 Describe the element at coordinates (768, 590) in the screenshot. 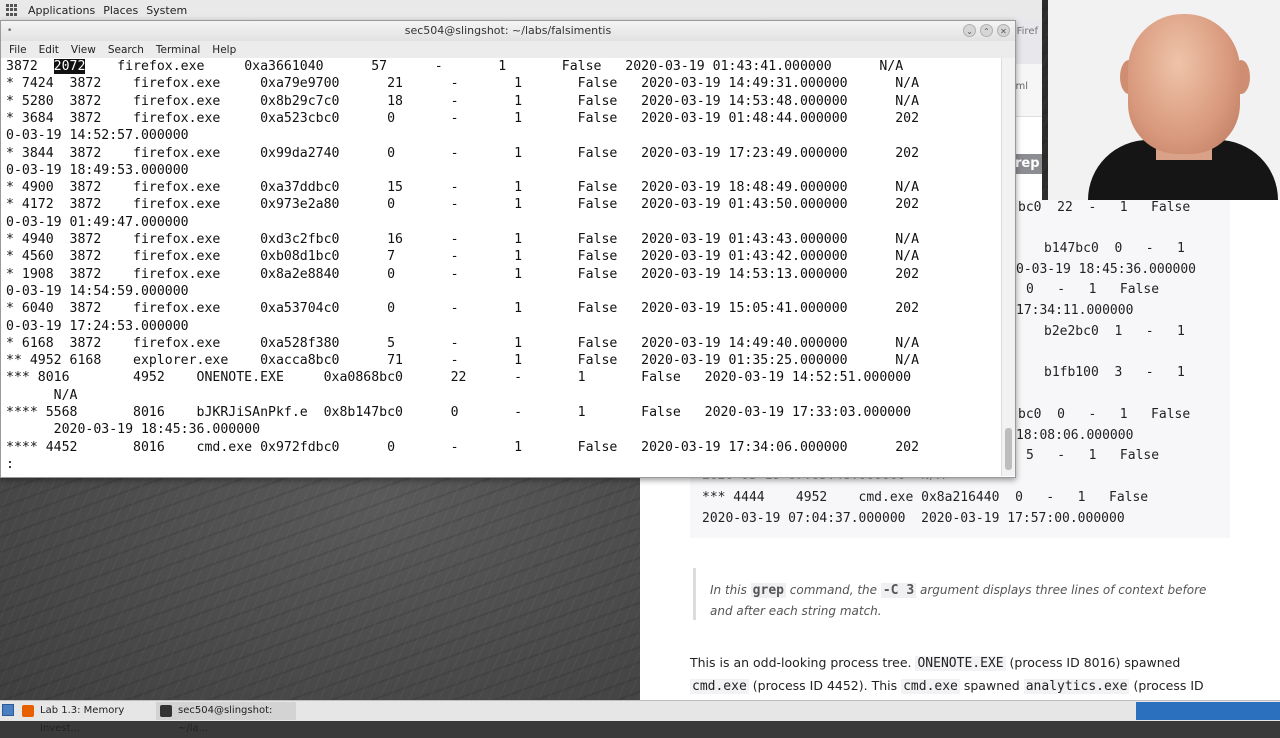

I see `inline-code: grep` at that location.